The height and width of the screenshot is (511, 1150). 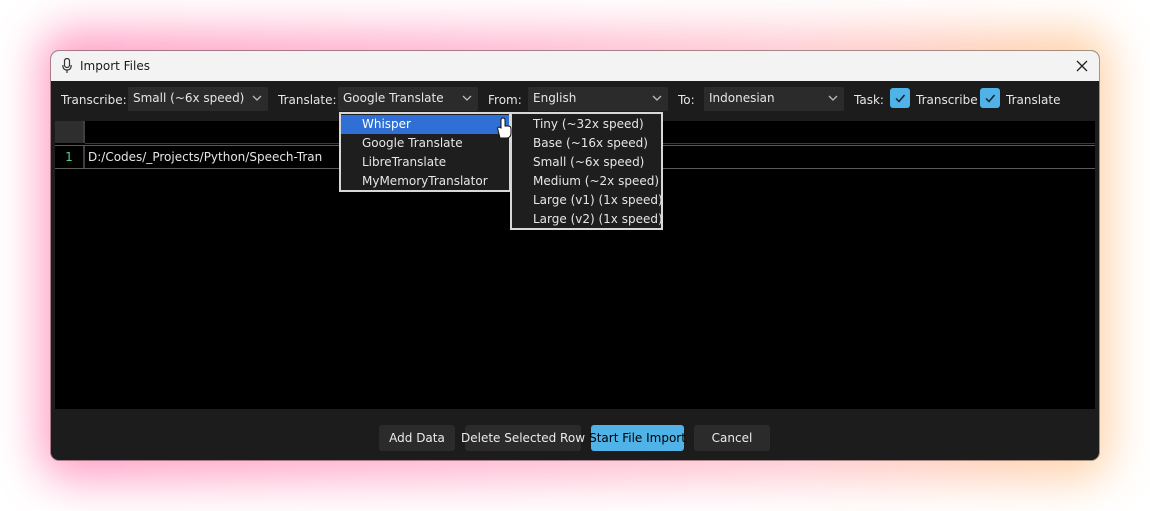 I want to click on window-title: Import Files, so click(x=115, y=66).